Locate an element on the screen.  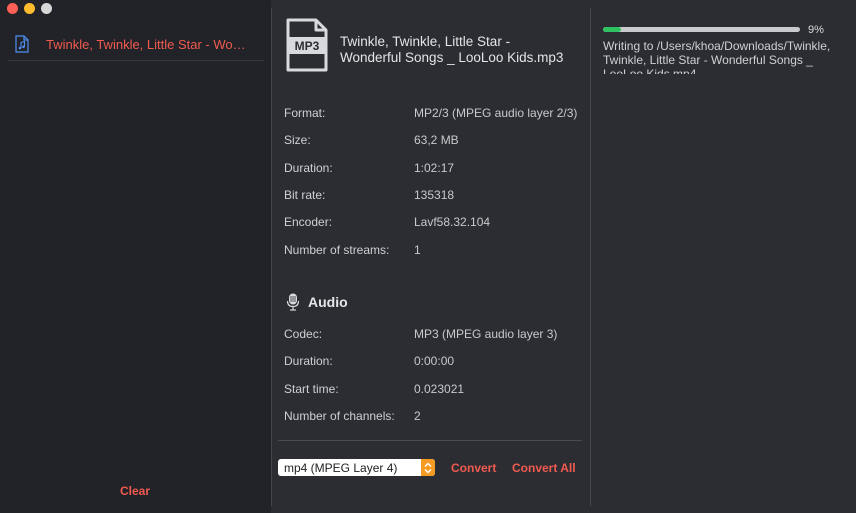
info-row-streams: Number of streams: 1 is located at coordinates (434, 250).